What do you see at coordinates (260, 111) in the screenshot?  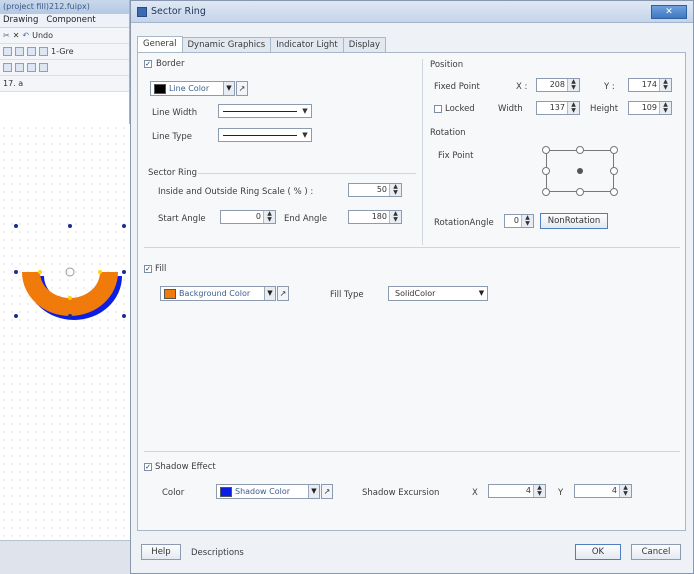 I see `line-preview` at bounding box center [260, 111].